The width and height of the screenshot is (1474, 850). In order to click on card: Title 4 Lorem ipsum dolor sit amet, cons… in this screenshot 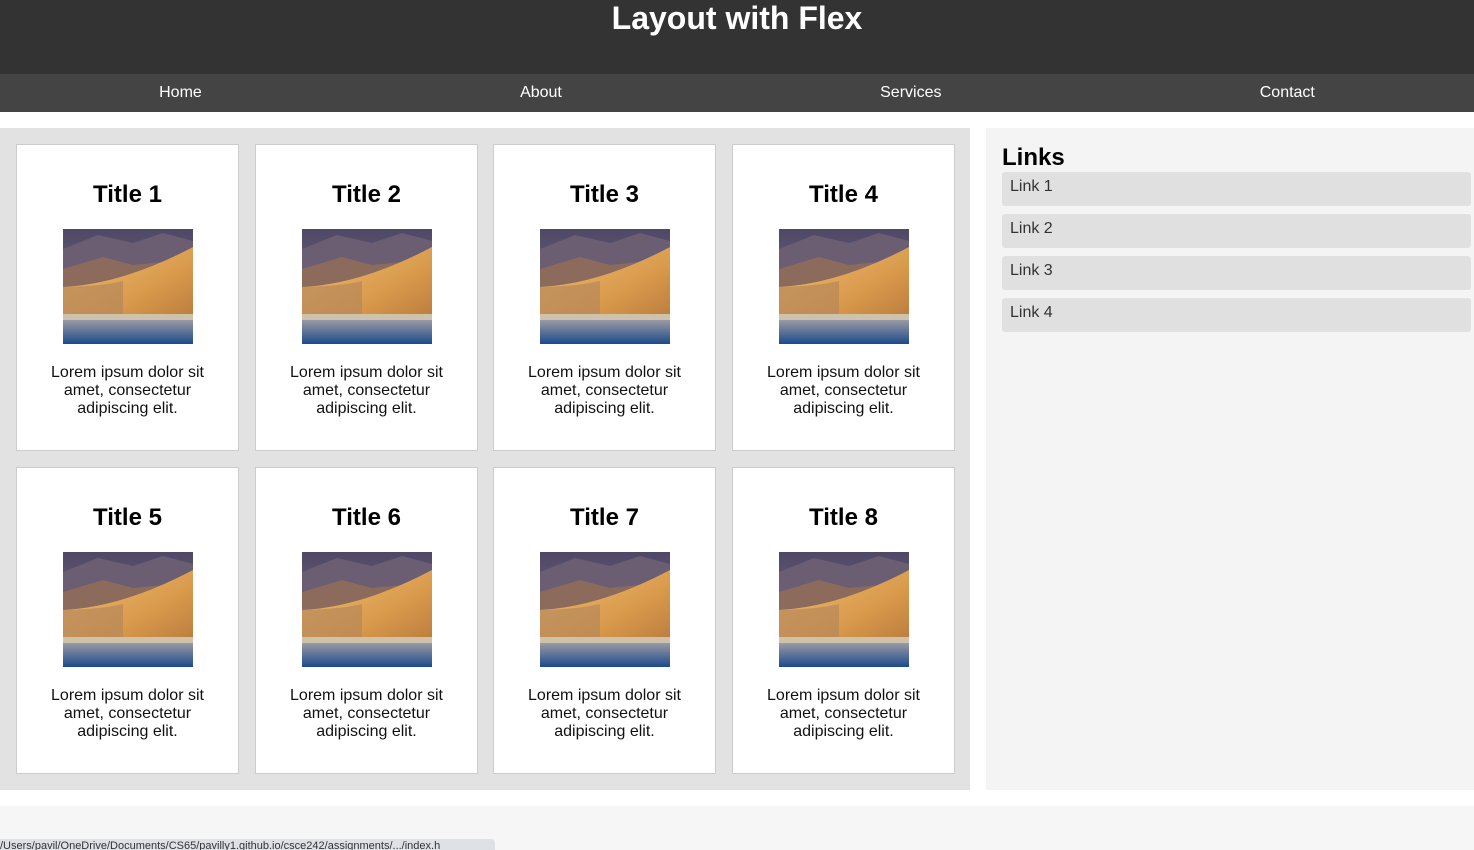, I will do `click(843, 297)`.